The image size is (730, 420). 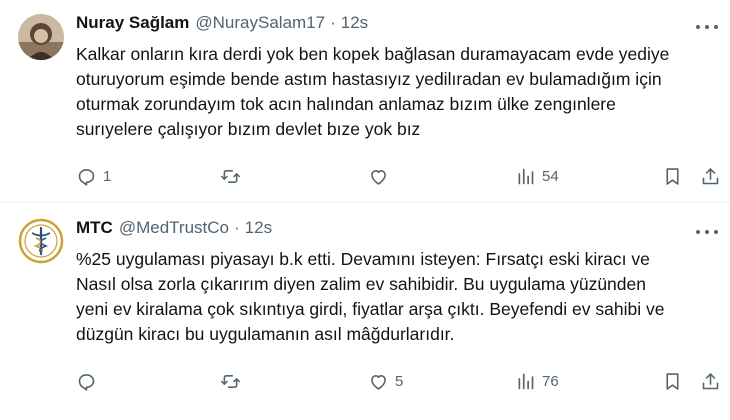 What do you see at coordinates (537, 381) in the screenshot?
I see `views-button: 76` at bounding box center [537, 381].